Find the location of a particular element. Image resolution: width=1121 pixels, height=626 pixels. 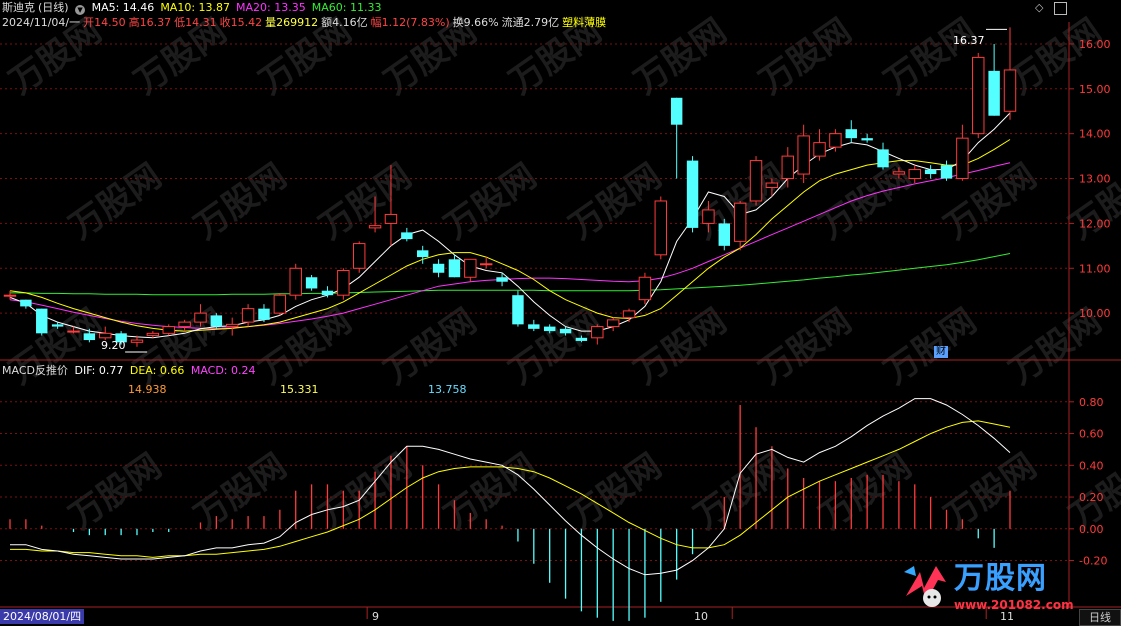

diamond-icon: ◇ is located at coordinates (1039, 8).